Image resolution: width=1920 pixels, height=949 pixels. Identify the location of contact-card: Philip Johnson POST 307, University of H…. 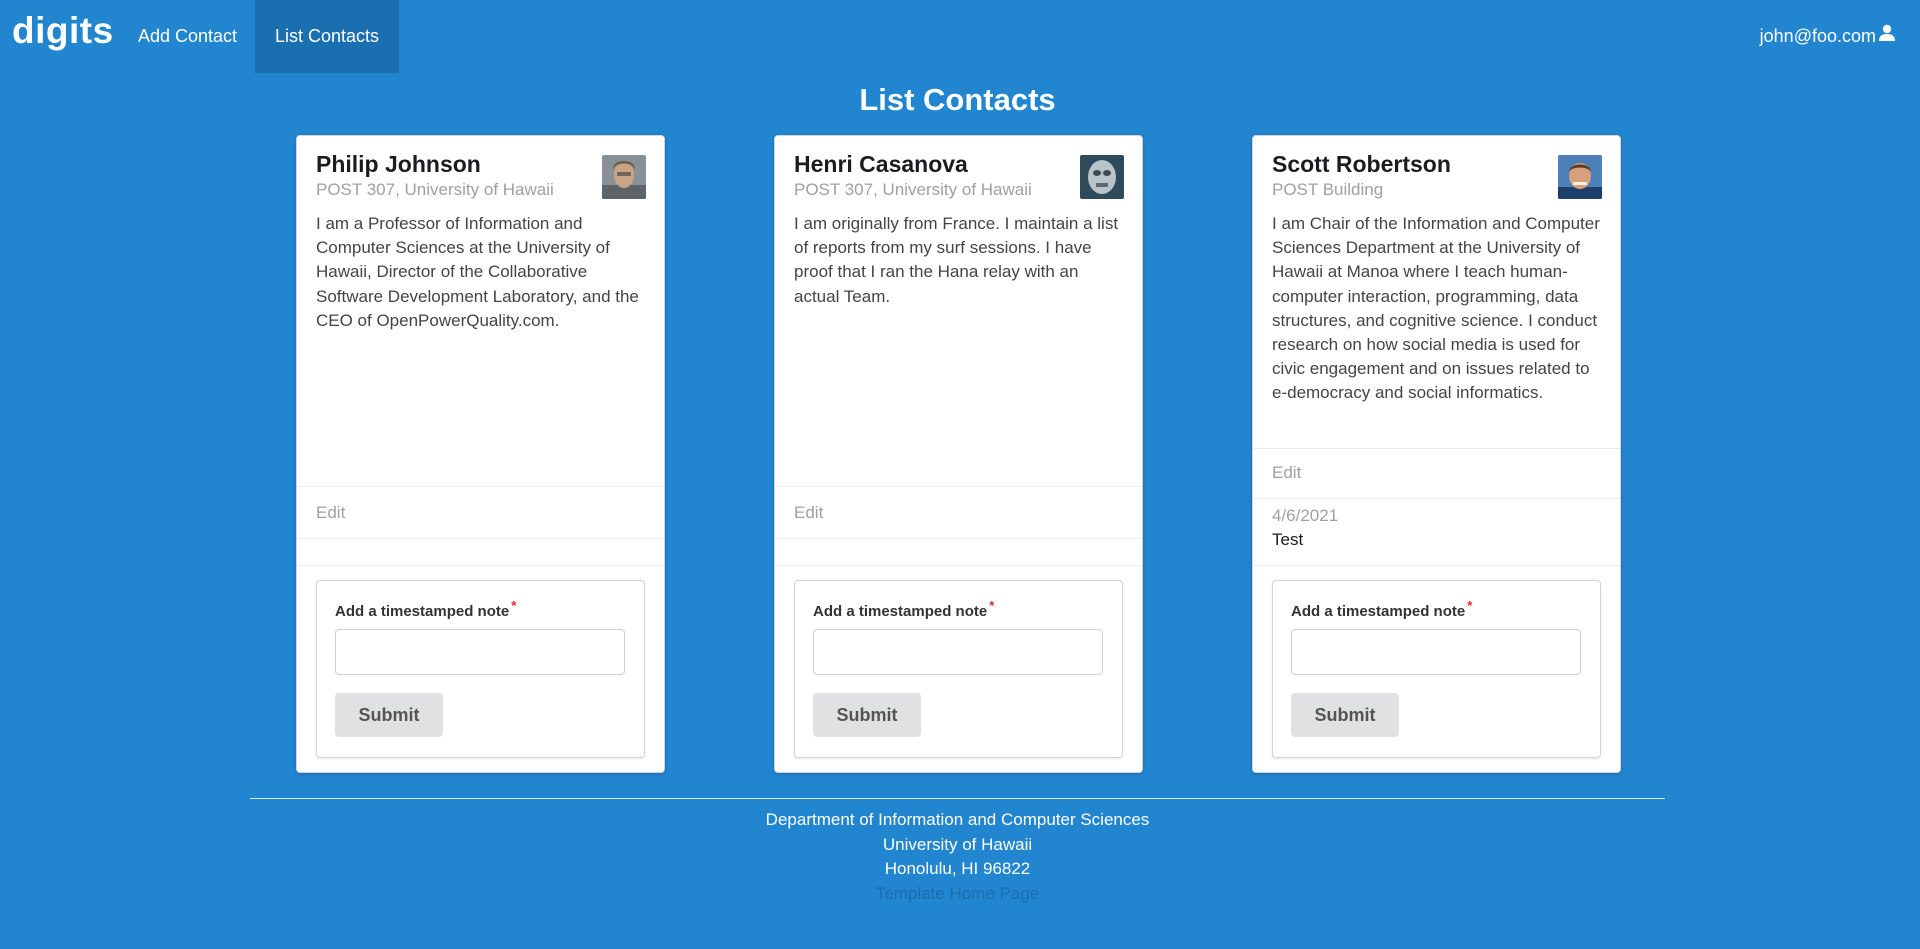
(480, 454).